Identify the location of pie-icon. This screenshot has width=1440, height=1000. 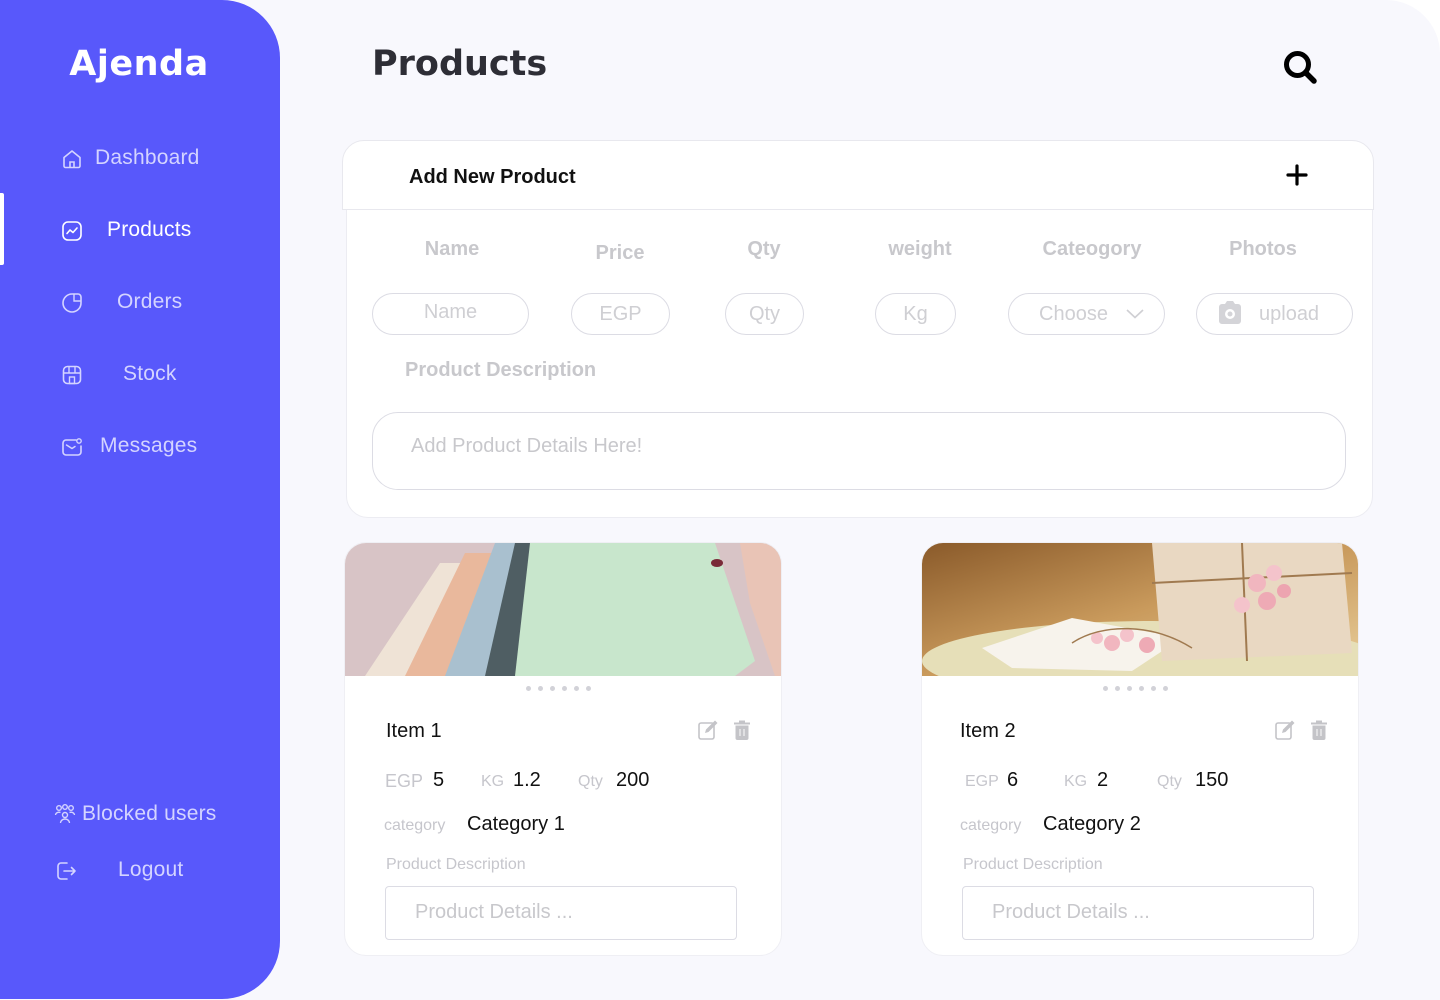
(72, 303).